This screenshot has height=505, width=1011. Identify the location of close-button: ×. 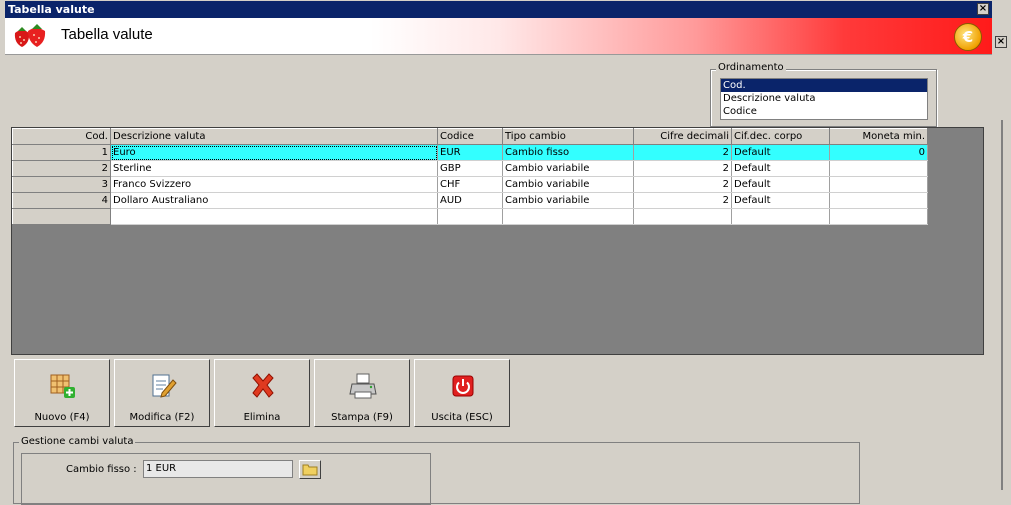
(983, 9).